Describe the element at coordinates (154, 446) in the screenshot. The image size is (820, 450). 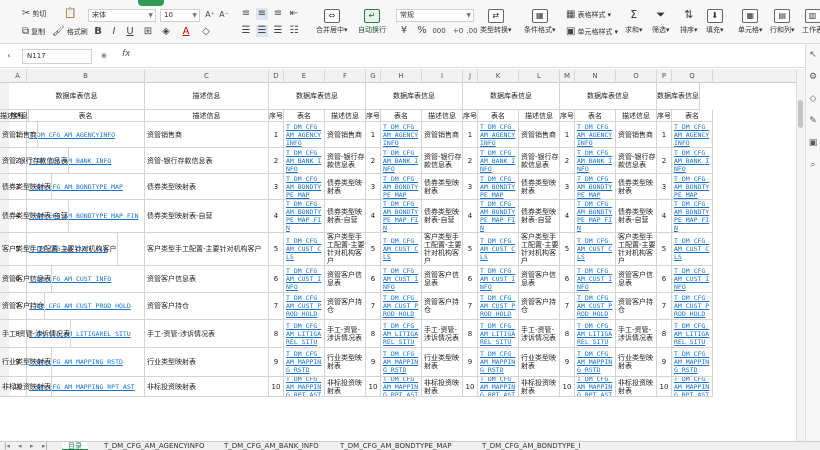
I see `tab-agencyinfo: T_DM_CFG_AM_AGENCYINFO` at that location.